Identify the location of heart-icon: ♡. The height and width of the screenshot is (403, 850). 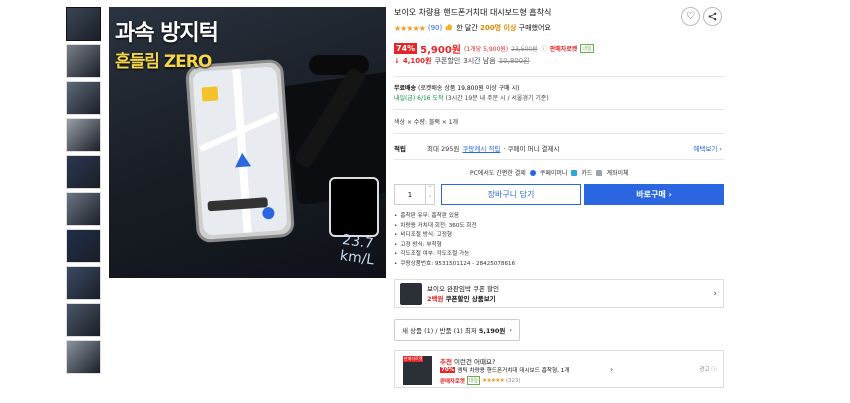
(690, 16).